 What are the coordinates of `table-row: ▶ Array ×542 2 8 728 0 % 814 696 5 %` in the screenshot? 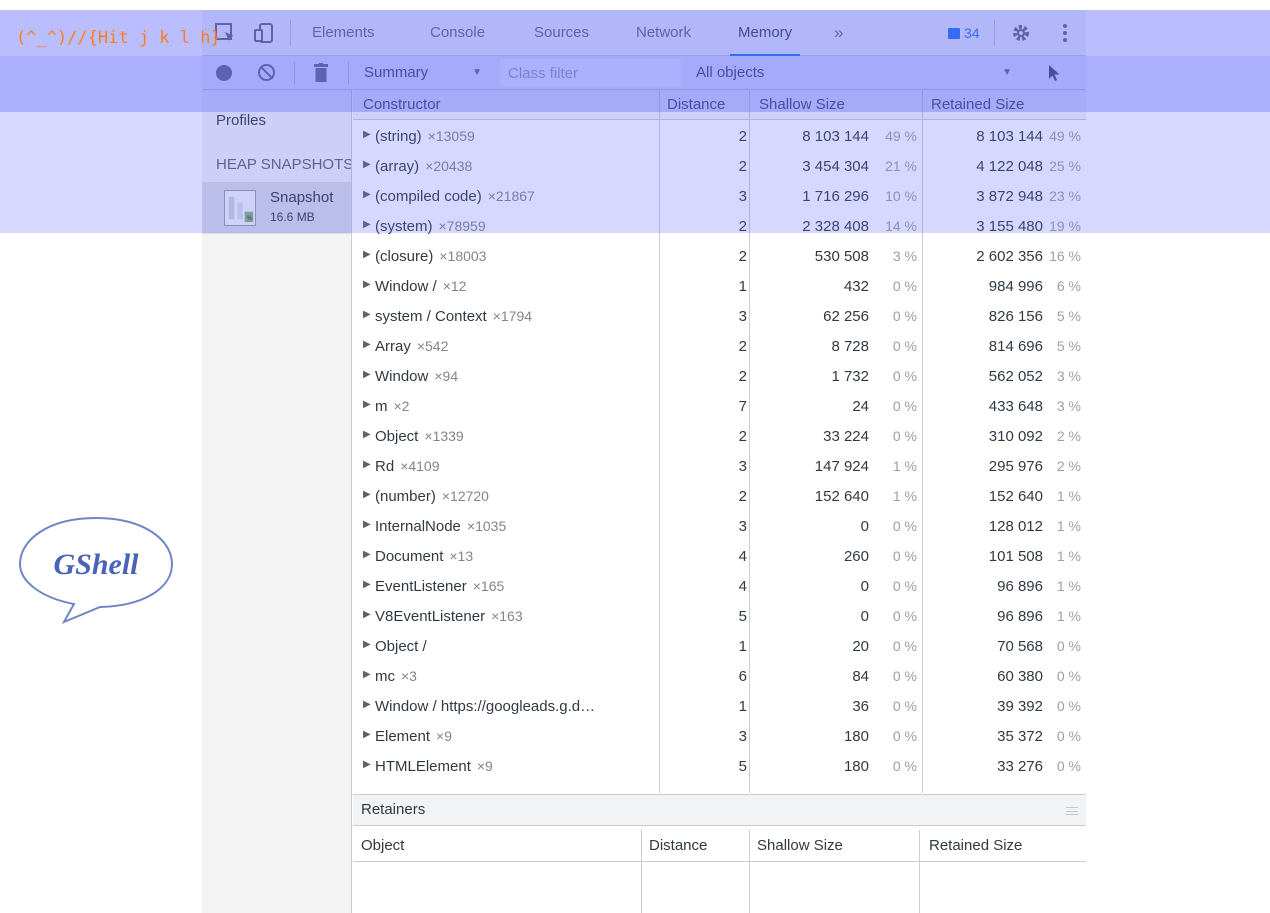 It's located at (719, 346).